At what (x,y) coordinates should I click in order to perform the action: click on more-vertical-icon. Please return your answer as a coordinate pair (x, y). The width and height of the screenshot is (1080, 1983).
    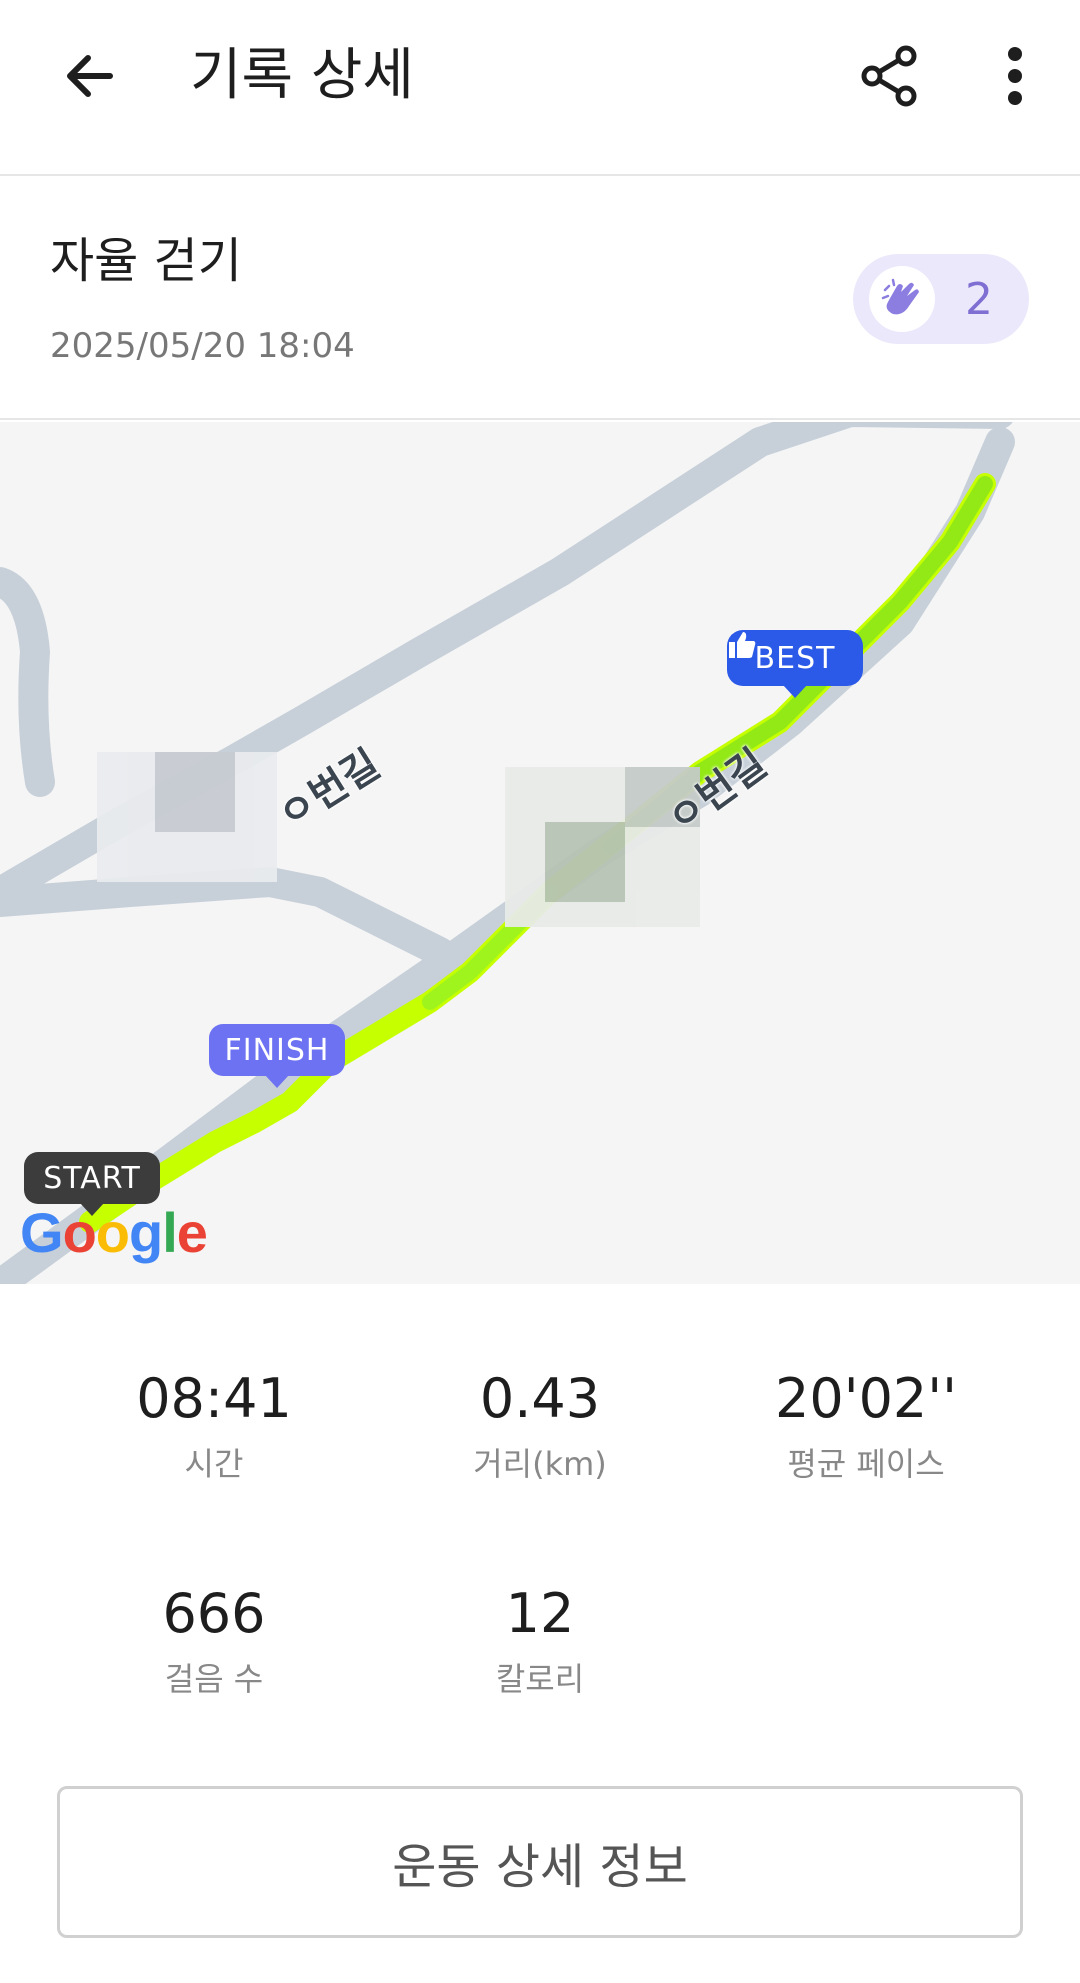
    Looking at the image, I should click on (1015, 76).